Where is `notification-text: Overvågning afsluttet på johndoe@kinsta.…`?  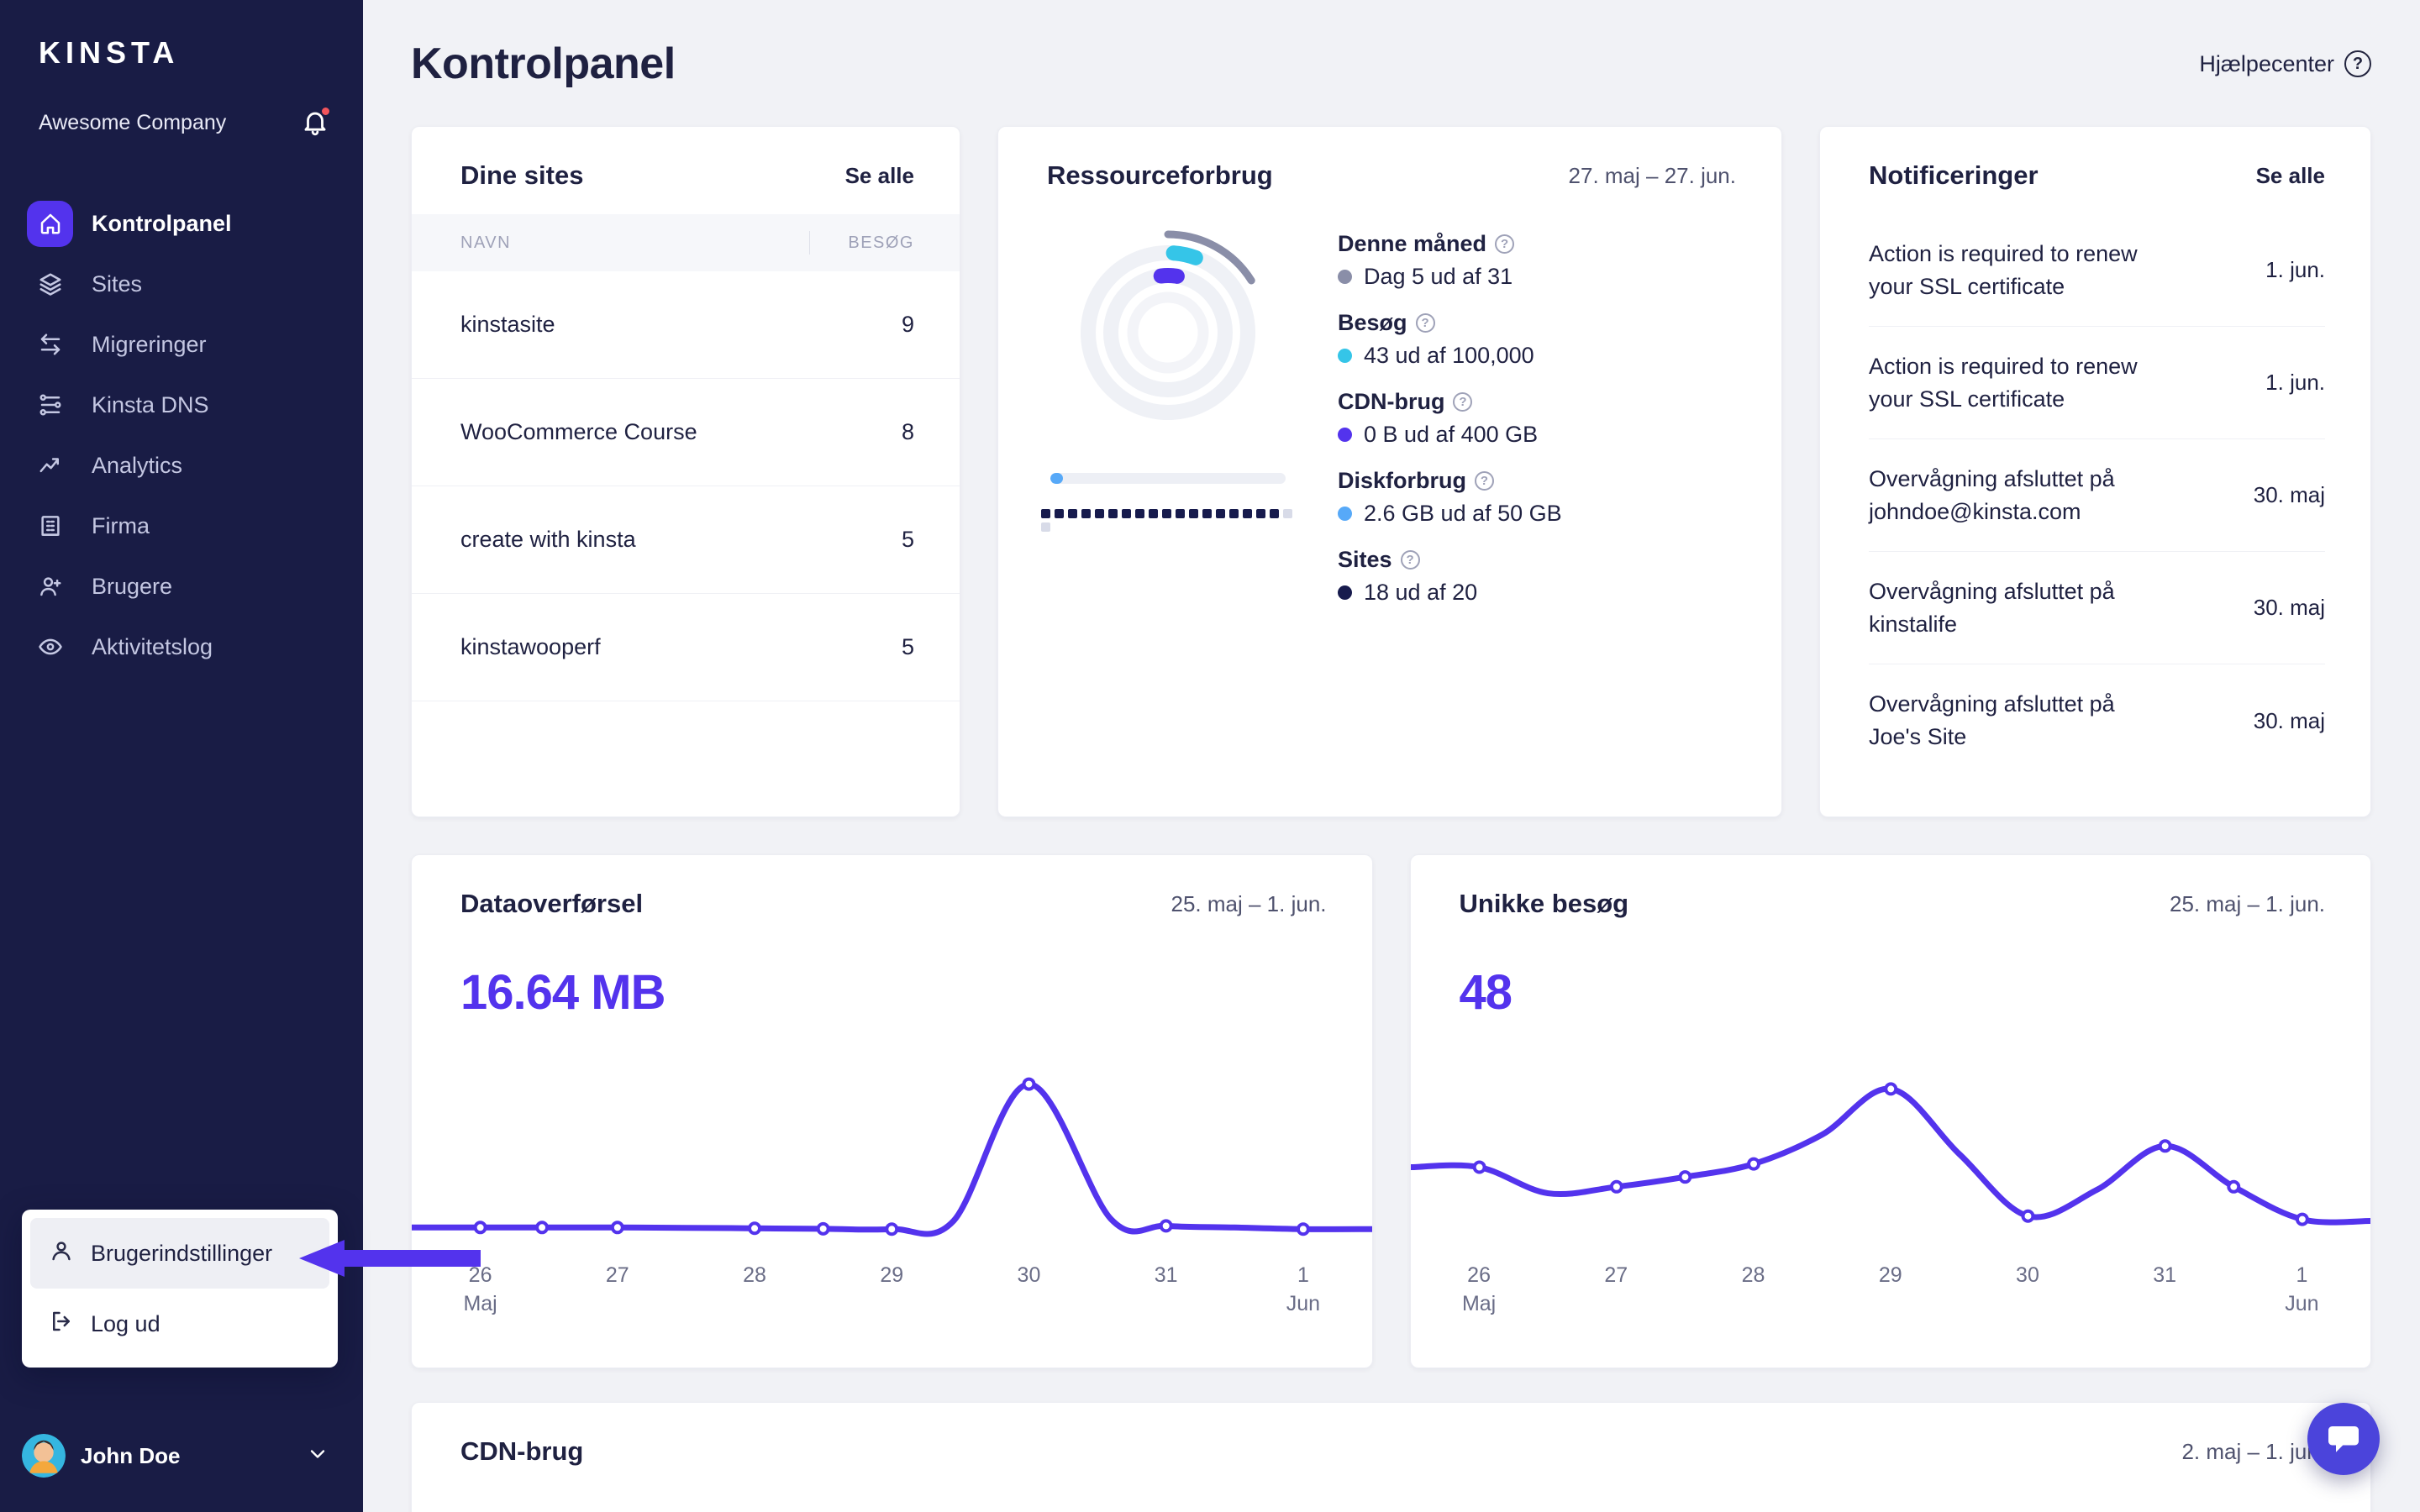
notification-text: Overvågning afsluttet på johndoe@kinsta.… is located at coordinates (1992, 494).